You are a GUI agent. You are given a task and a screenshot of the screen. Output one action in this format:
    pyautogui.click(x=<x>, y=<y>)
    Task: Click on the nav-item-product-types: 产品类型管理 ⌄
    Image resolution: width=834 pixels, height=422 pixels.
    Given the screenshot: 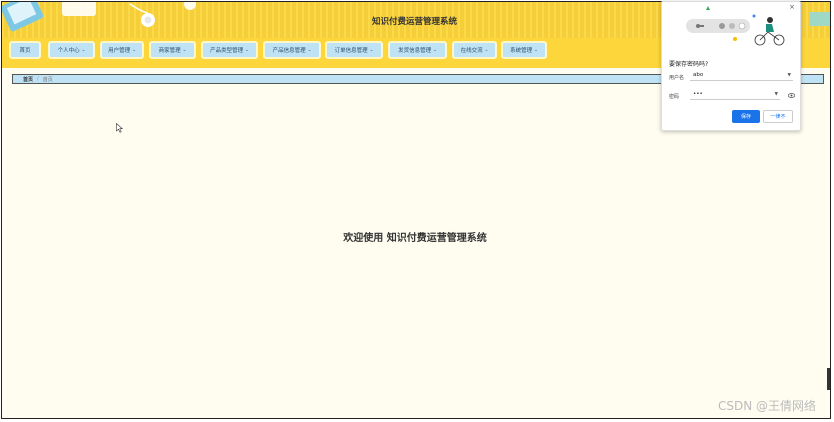 What is the action you would take?
    pyautogui.click(x=229, y=50)
    